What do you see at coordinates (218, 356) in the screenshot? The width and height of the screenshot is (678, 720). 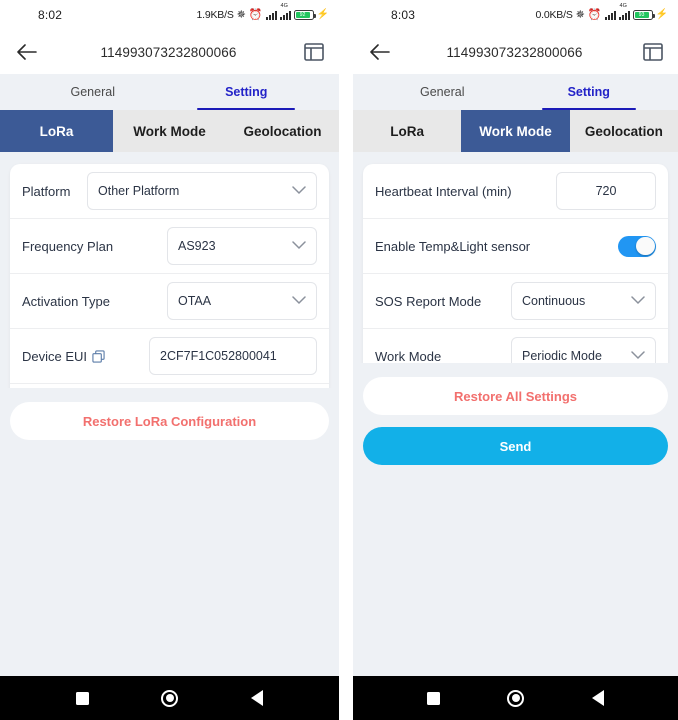 I see `value-device-eui: 2CF7F1C052800041` at bounding box center [218, 356].